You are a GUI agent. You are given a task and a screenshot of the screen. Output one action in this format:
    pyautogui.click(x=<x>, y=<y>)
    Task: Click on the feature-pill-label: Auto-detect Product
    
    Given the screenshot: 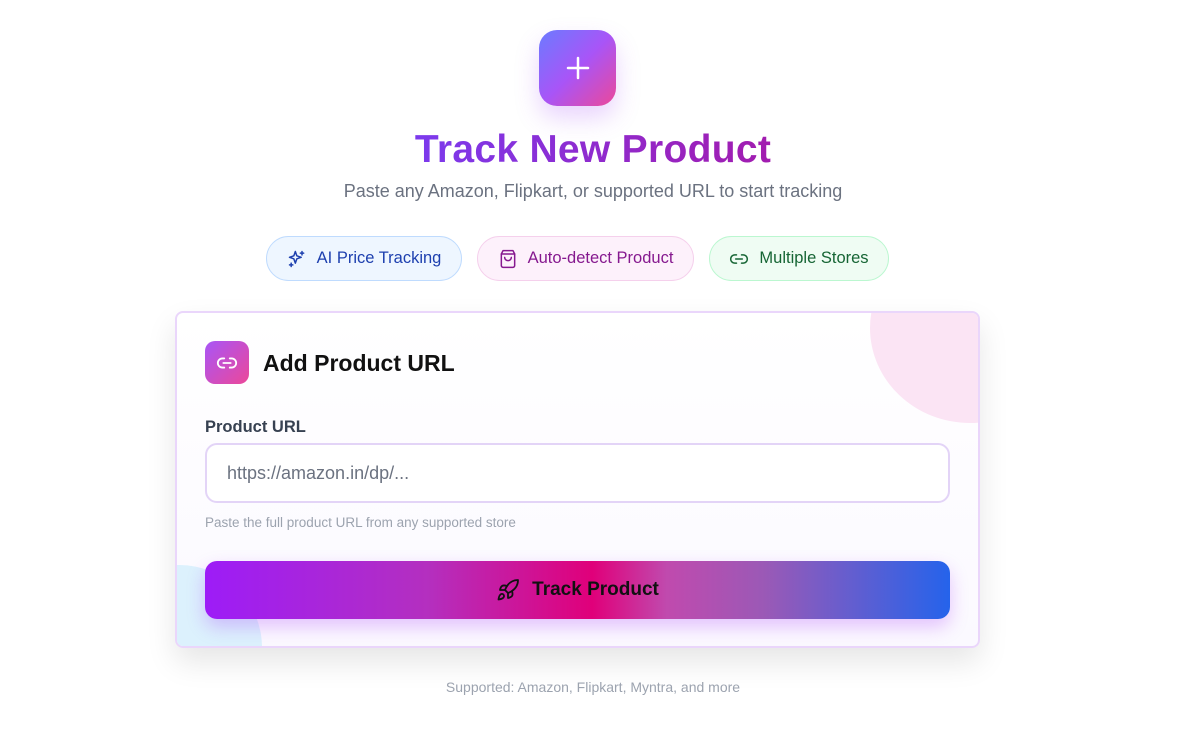 What is the action you would take?
    pyautogui.click(x=600, y=258)
    